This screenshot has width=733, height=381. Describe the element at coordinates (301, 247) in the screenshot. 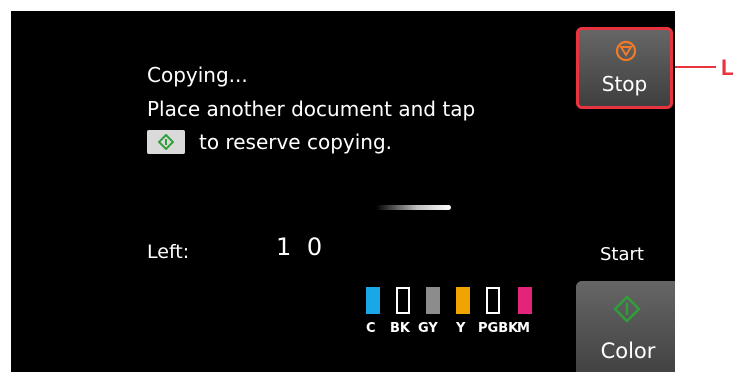

I see `copies-left-value: 1 0` at that location.